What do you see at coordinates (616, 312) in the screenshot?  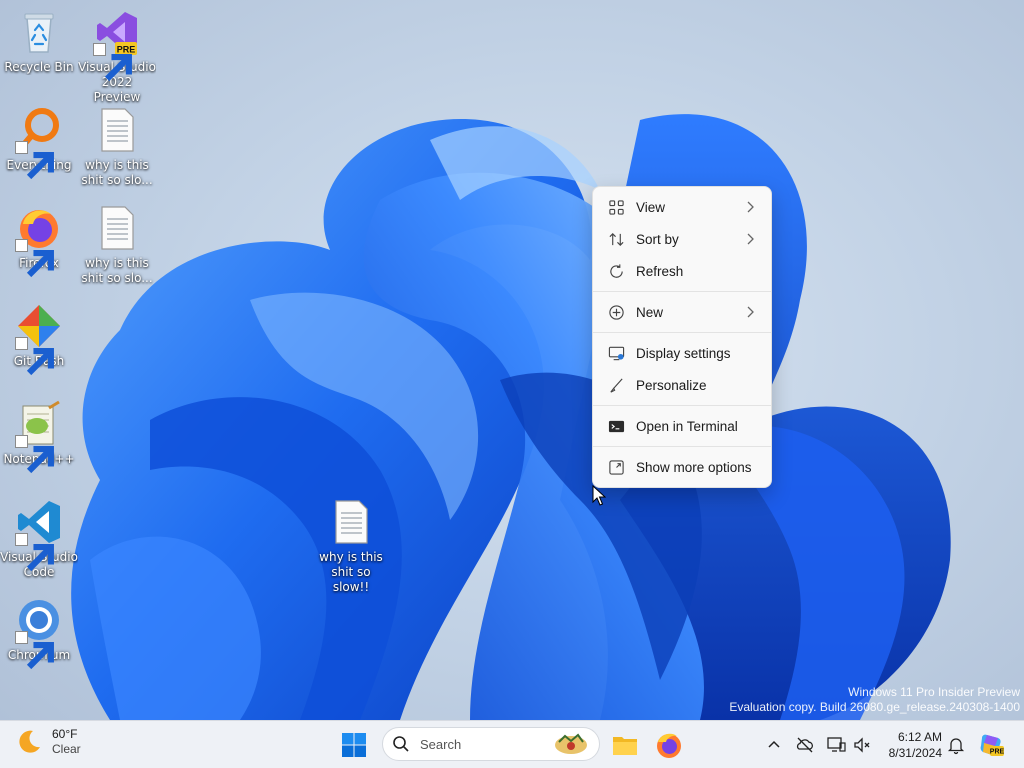 I see `plus-circle-icon` at bounding box center [616, 312].